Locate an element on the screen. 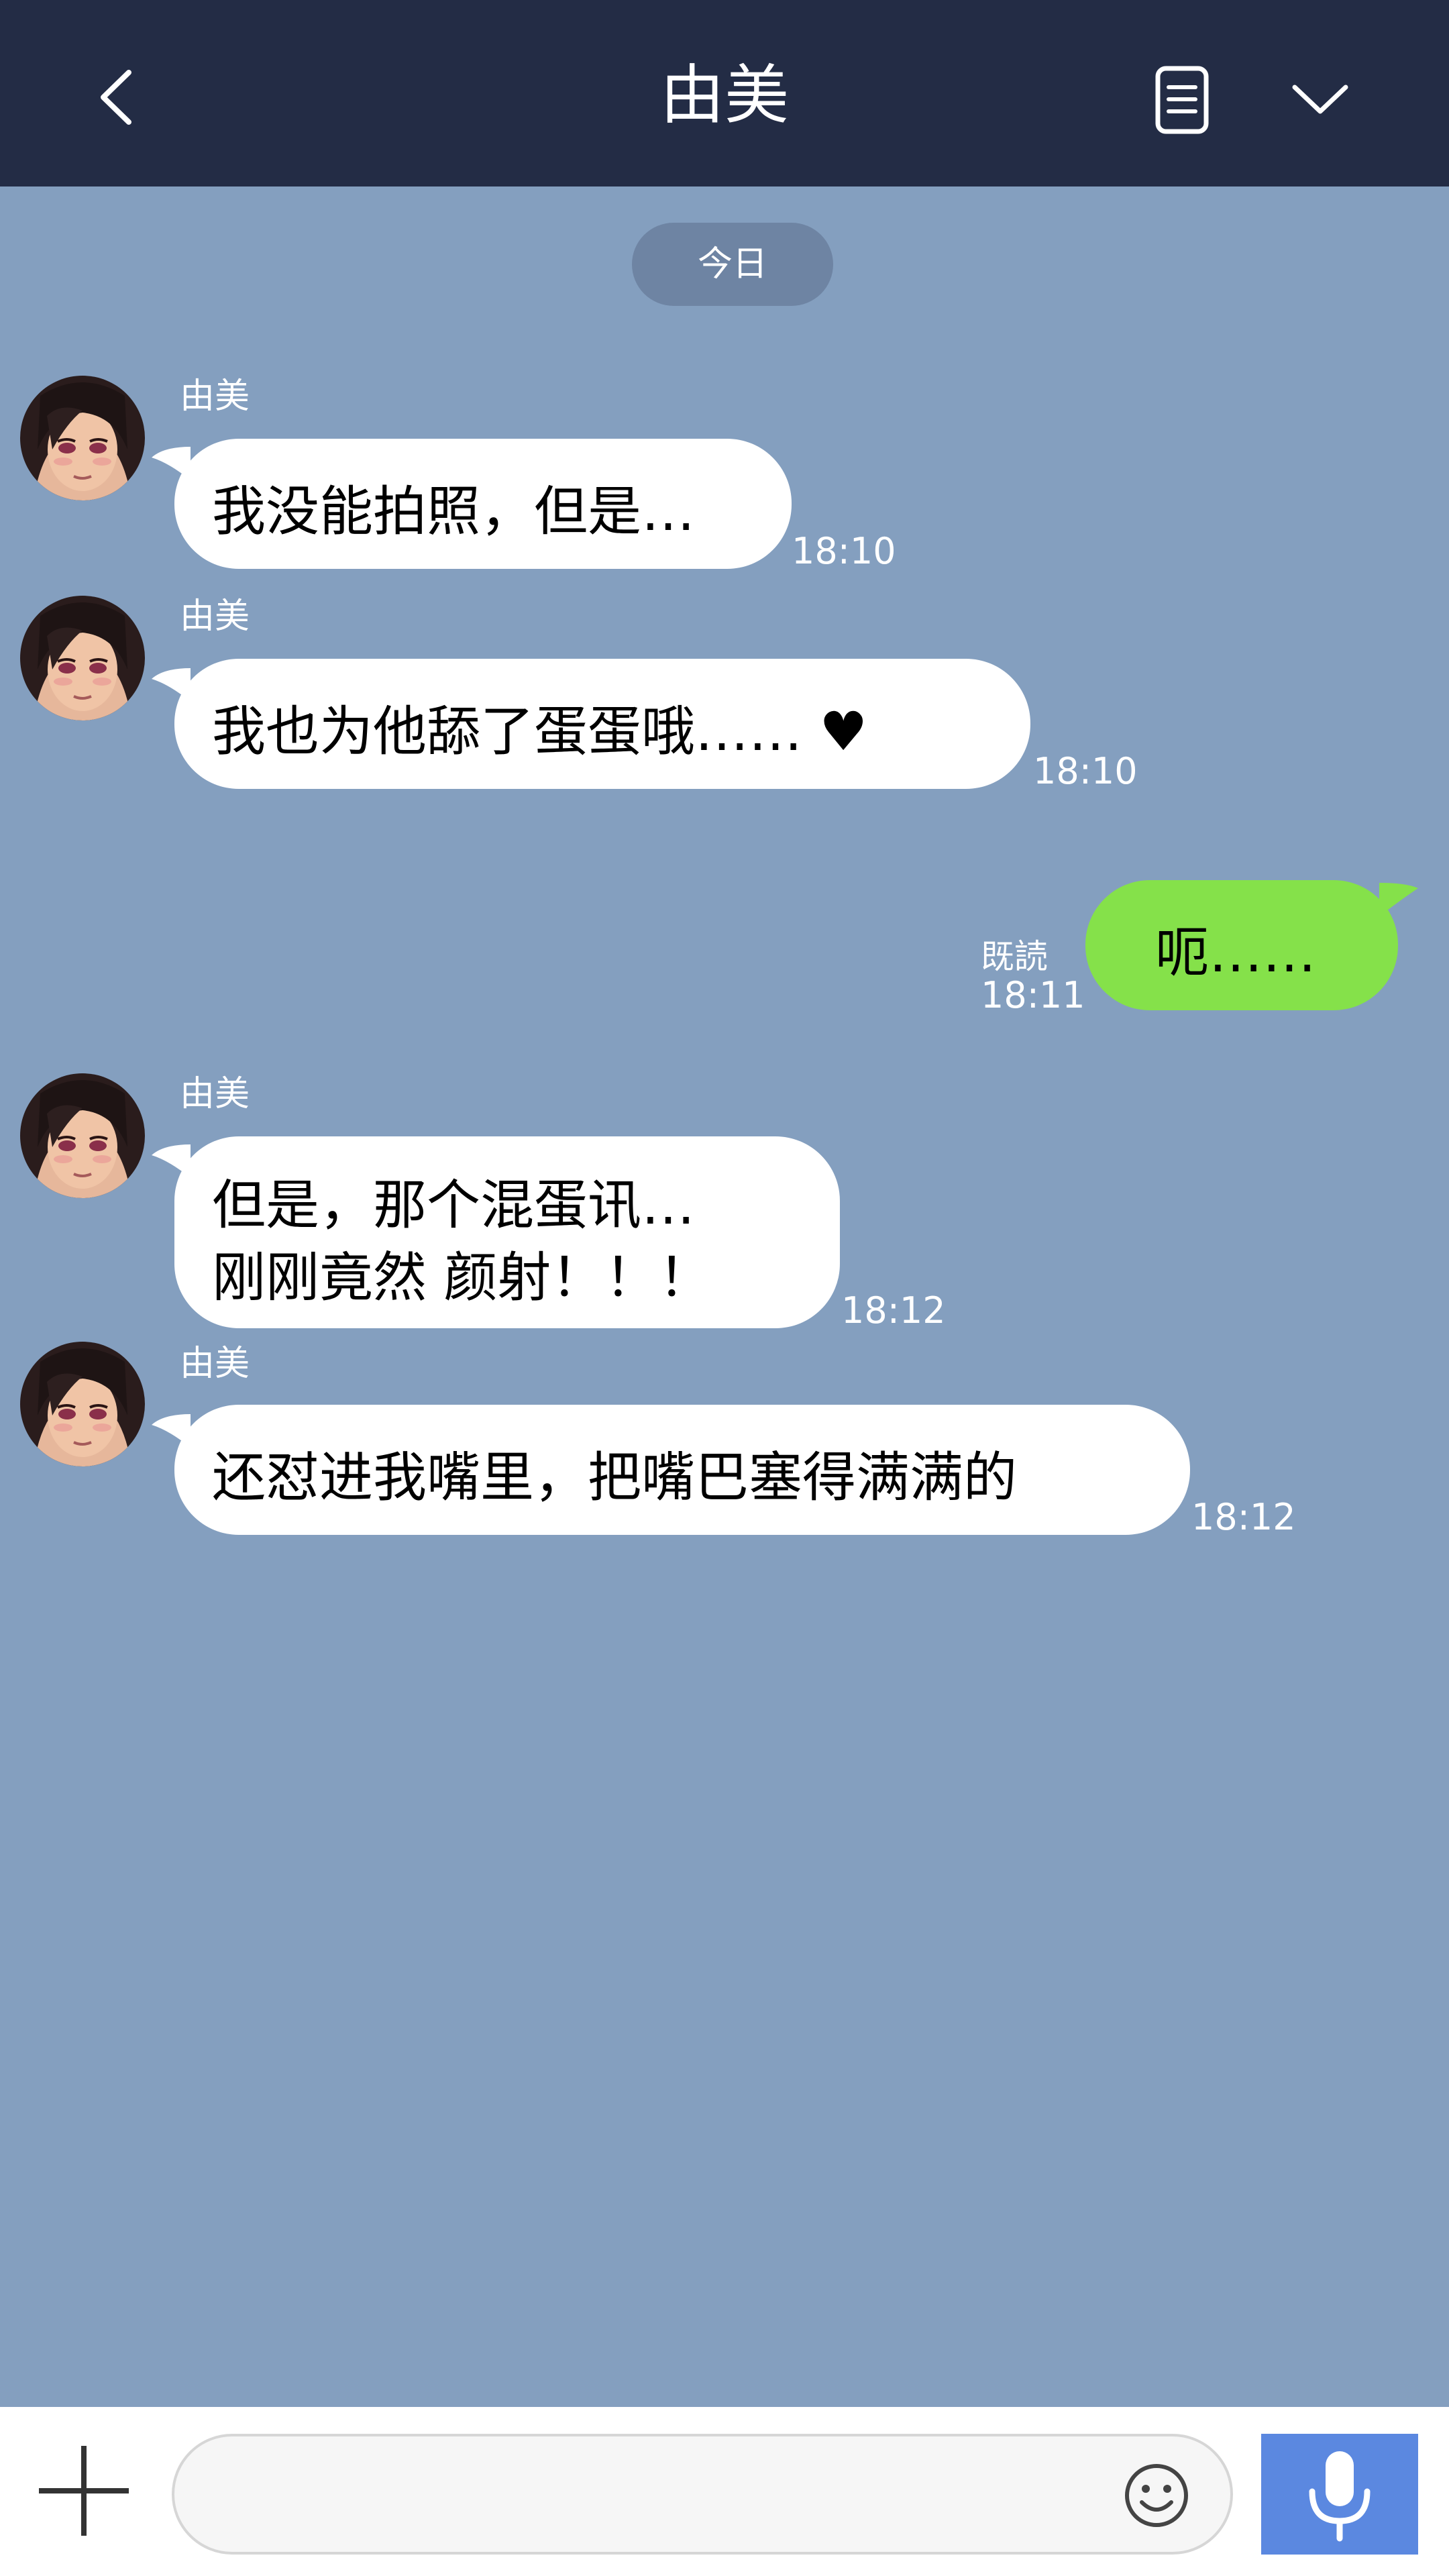  date-separator: 今日 is located at coordinates (732, 264).